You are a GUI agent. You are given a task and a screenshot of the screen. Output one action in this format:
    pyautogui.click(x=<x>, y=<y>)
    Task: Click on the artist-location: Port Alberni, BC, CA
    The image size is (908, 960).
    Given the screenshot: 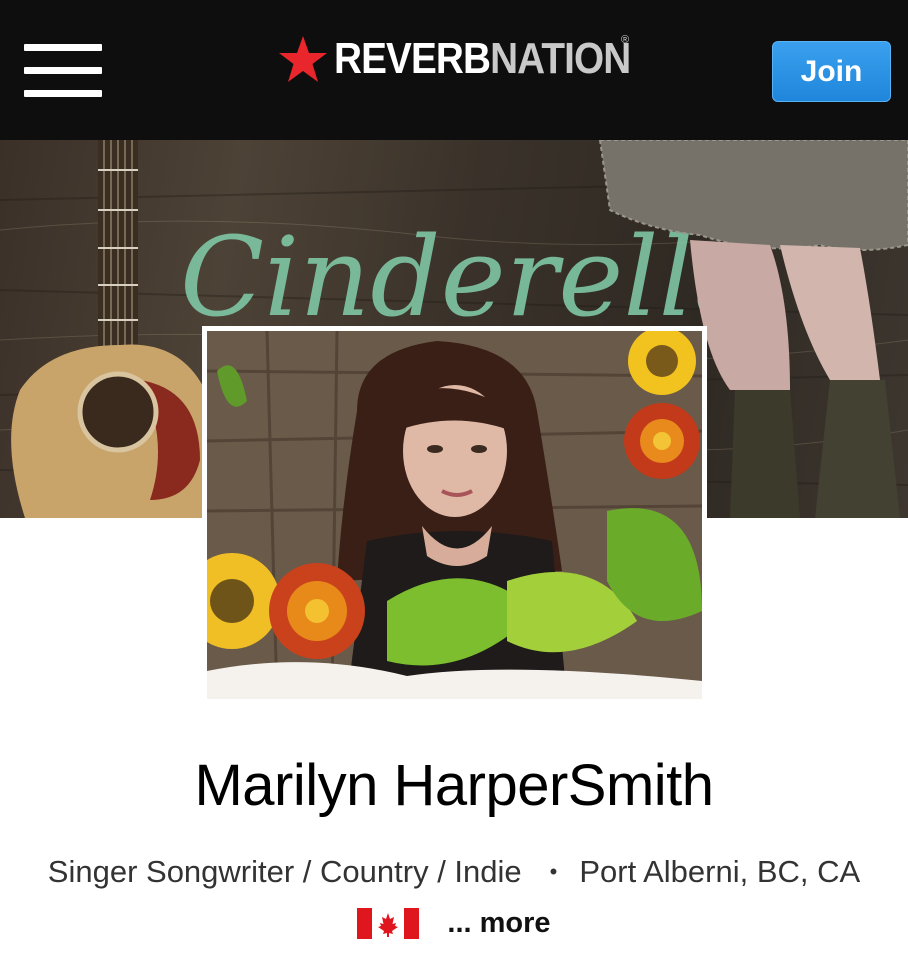 What is the action you would take?
    pyautogui.click(x=720, y=871)
    